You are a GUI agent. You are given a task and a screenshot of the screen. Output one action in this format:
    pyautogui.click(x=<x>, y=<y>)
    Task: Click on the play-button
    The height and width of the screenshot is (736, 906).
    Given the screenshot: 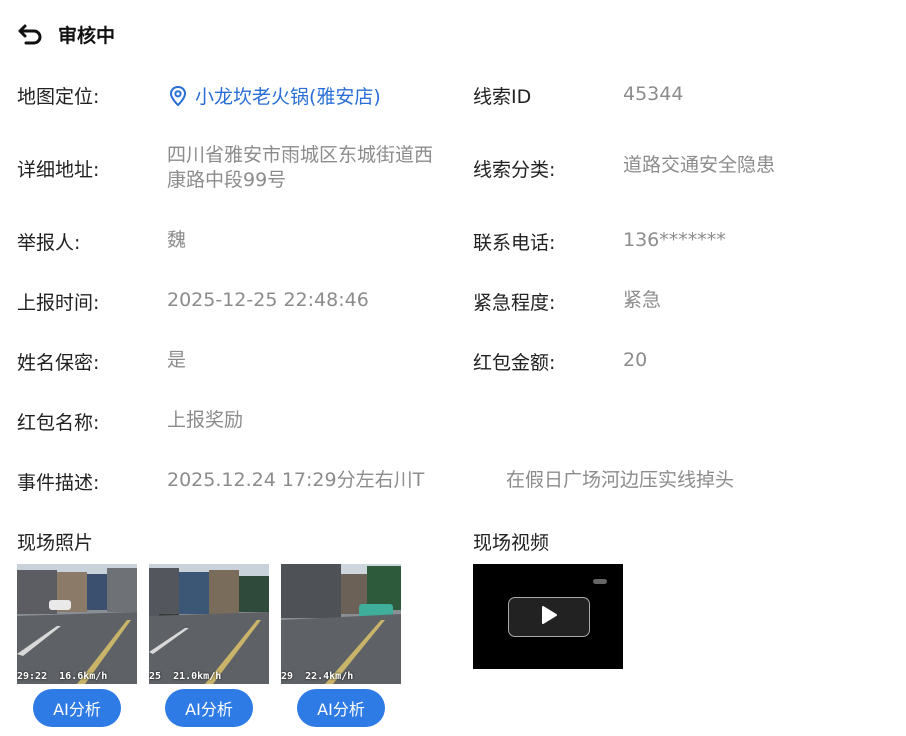 What is the action you would take?
    pyautogui.click(x=549, y=617)
    